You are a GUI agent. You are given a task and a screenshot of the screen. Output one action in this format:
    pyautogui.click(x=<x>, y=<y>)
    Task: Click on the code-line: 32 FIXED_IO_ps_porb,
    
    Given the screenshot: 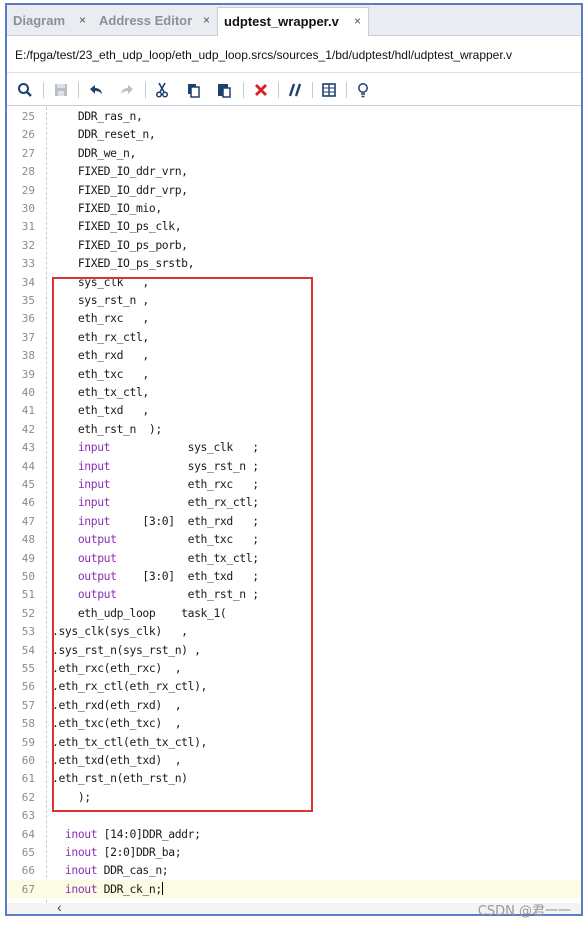 What is the action you would take?
    pyautogui.click(x=294, y=245)
    